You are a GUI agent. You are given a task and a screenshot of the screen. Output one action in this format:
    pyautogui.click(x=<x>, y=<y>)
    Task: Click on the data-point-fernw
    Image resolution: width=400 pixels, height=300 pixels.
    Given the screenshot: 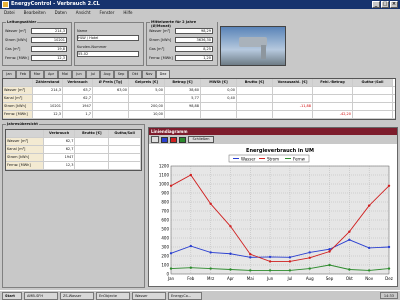 What is the action you would take?
    pyautogui.click(x=369, y=270)
    